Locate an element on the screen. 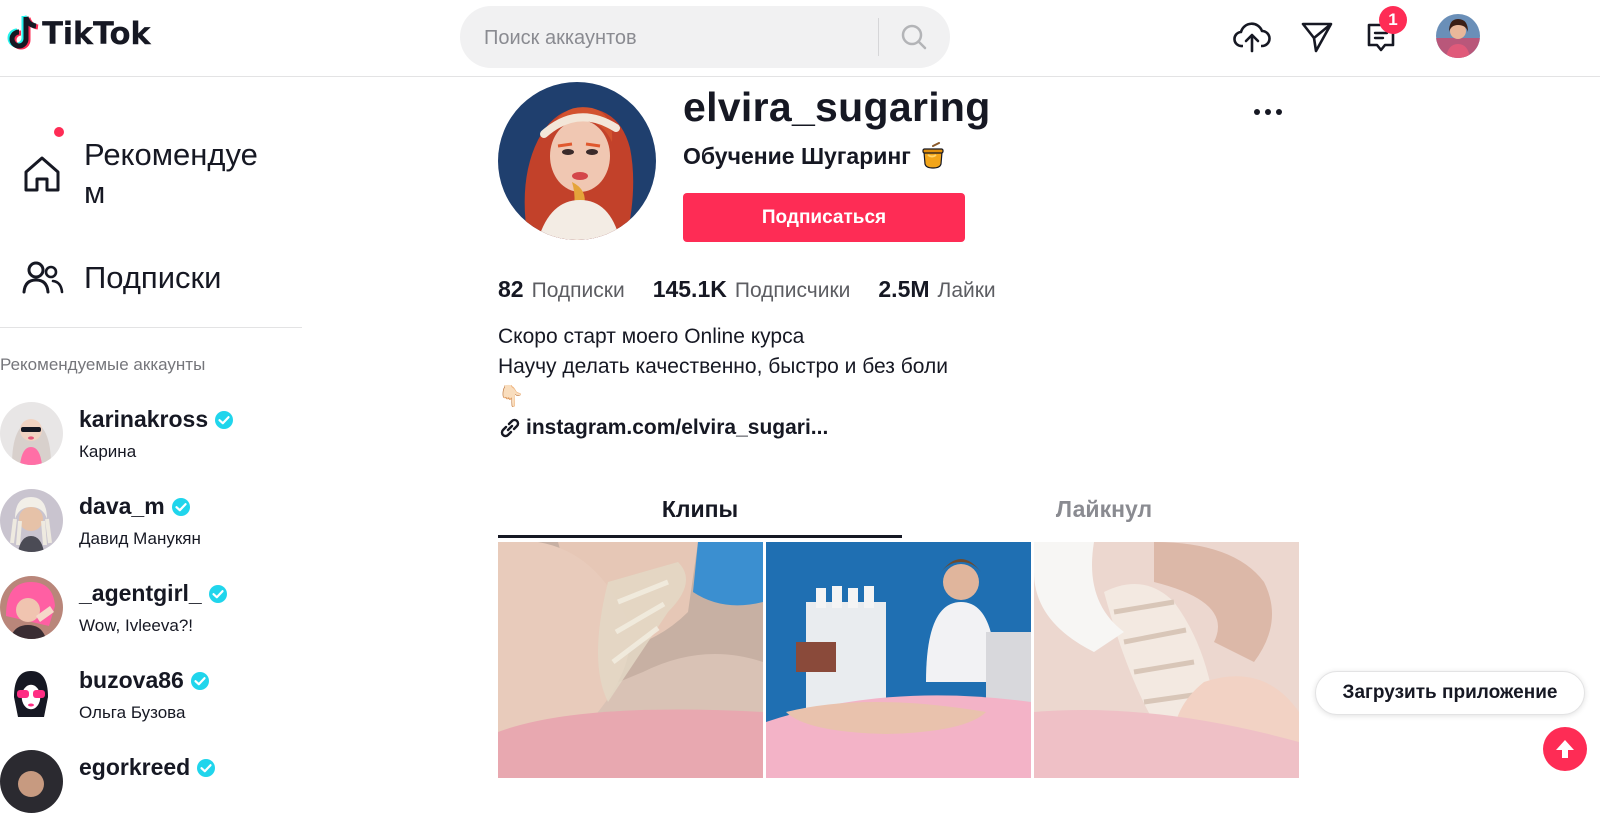 This screenshot has height=820, width=1600. stat-followers: 145.1K Подписчики is located at coordinates (752, 289).